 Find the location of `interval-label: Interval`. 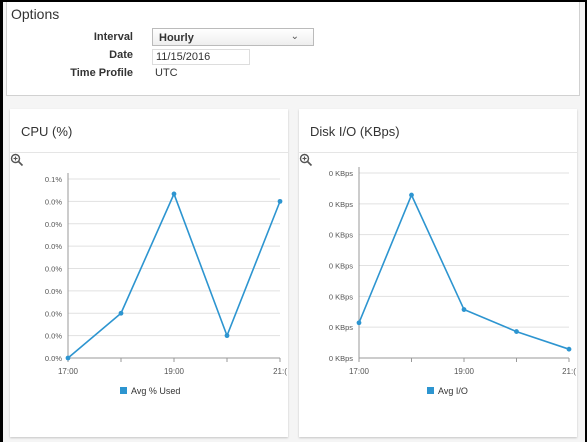

interval-label: Interval is located at coordinates (113, 37).